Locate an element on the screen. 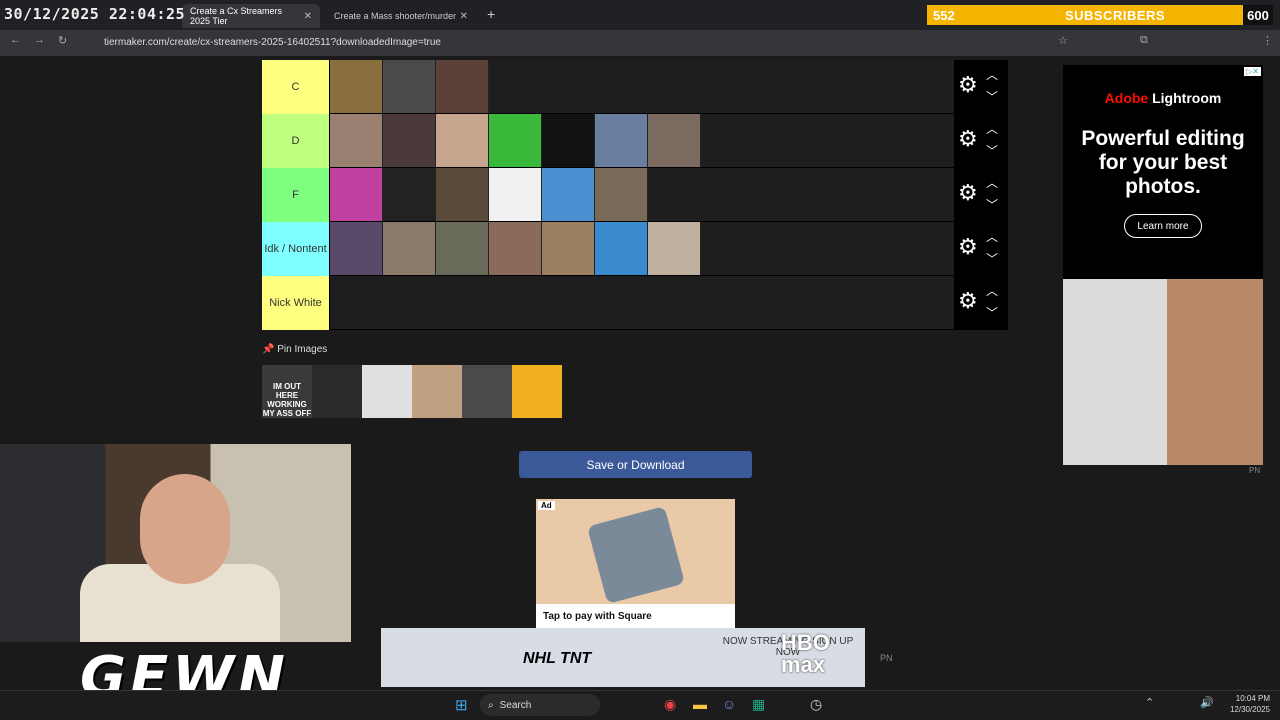  pin-images-heading: 📌 Pin Images is located at coordinates (294, 349).